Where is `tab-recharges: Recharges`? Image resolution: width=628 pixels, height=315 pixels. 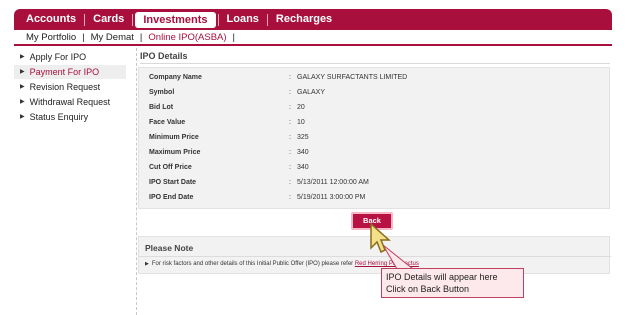
tab-recharges: Recharges is located at coordinates (304, 19).